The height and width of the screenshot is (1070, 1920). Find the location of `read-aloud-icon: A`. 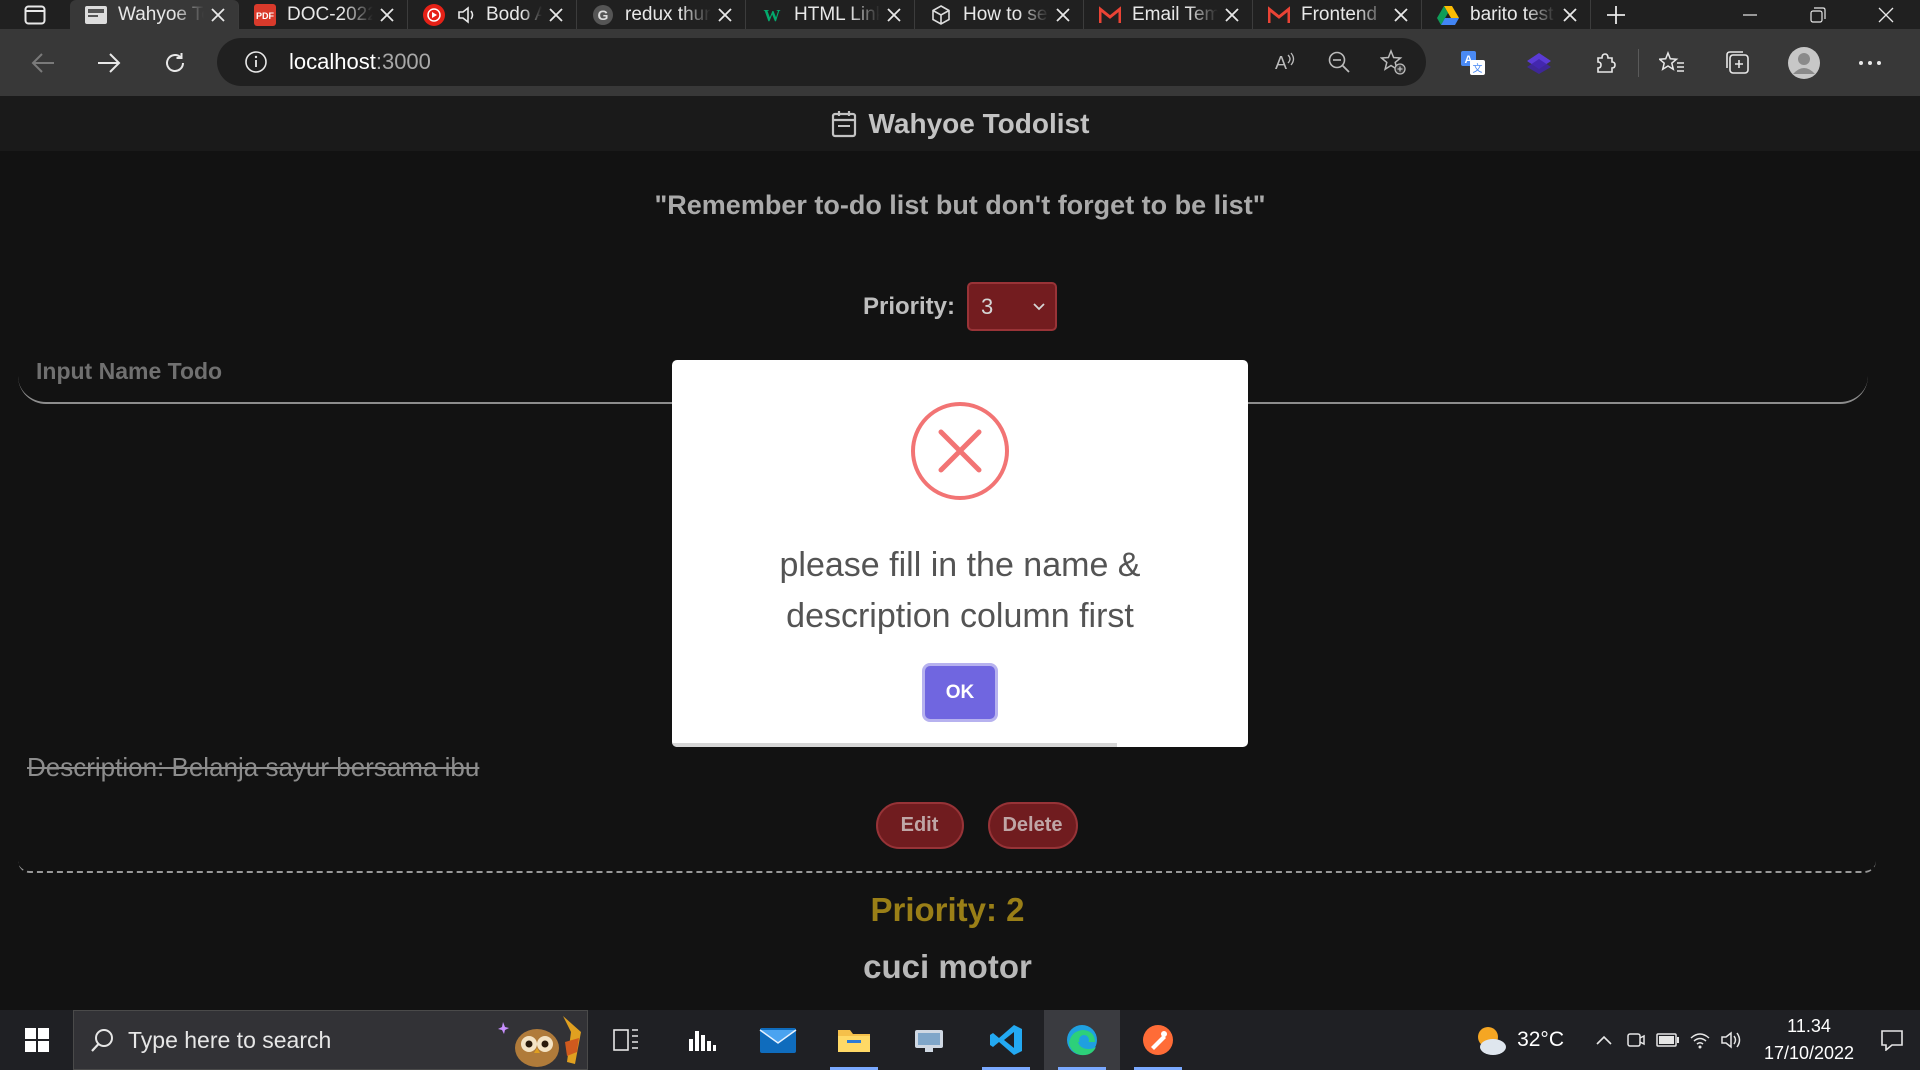

read-aloud-icon: A is located at coordinates (1285, 62).